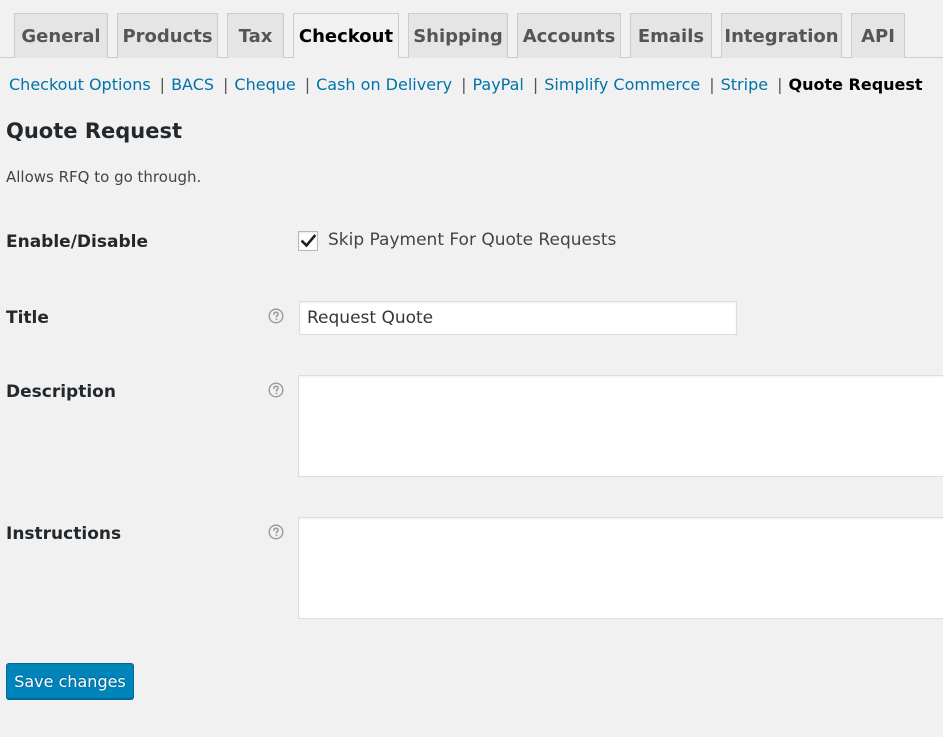  I want to click on subnav-simplify-commerce: Simplify Commerce, so click(622, 84).